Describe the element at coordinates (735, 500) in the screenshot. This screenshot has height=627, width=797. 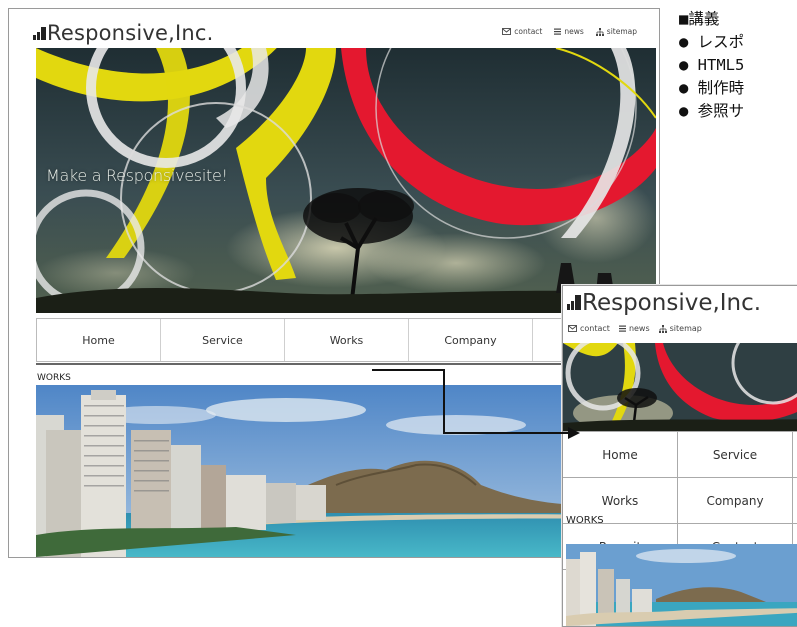
I see `mobile-nav-company: Company` at that location.